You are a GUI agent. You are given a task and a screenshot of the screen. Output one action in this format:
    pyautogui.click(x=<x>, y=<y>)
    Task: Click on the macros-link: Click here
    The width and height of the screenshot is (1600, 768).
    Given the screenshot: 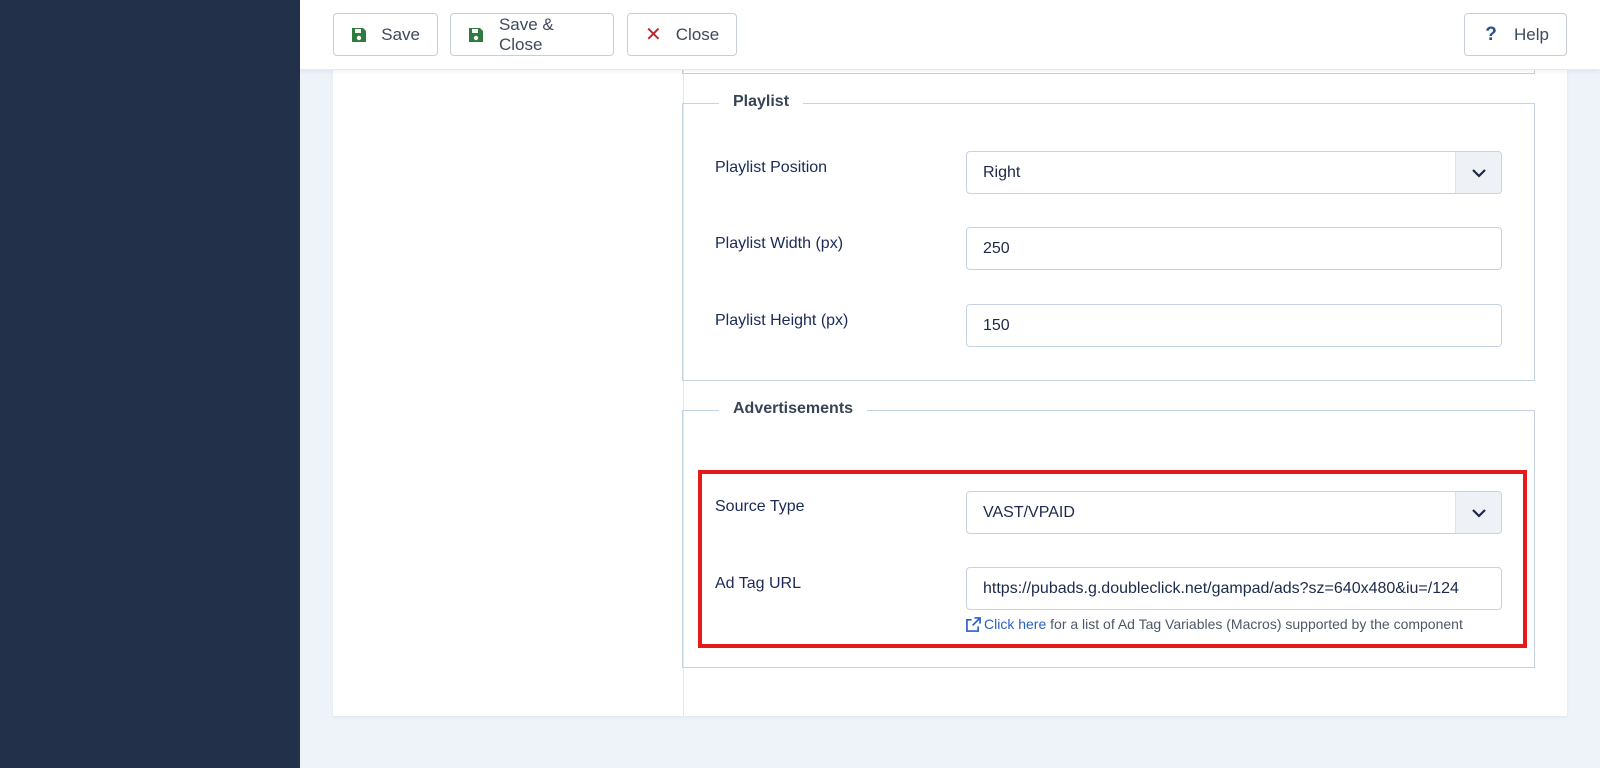 What is the action you would take?
    pyautogui.click(x=1006, y=624)
    